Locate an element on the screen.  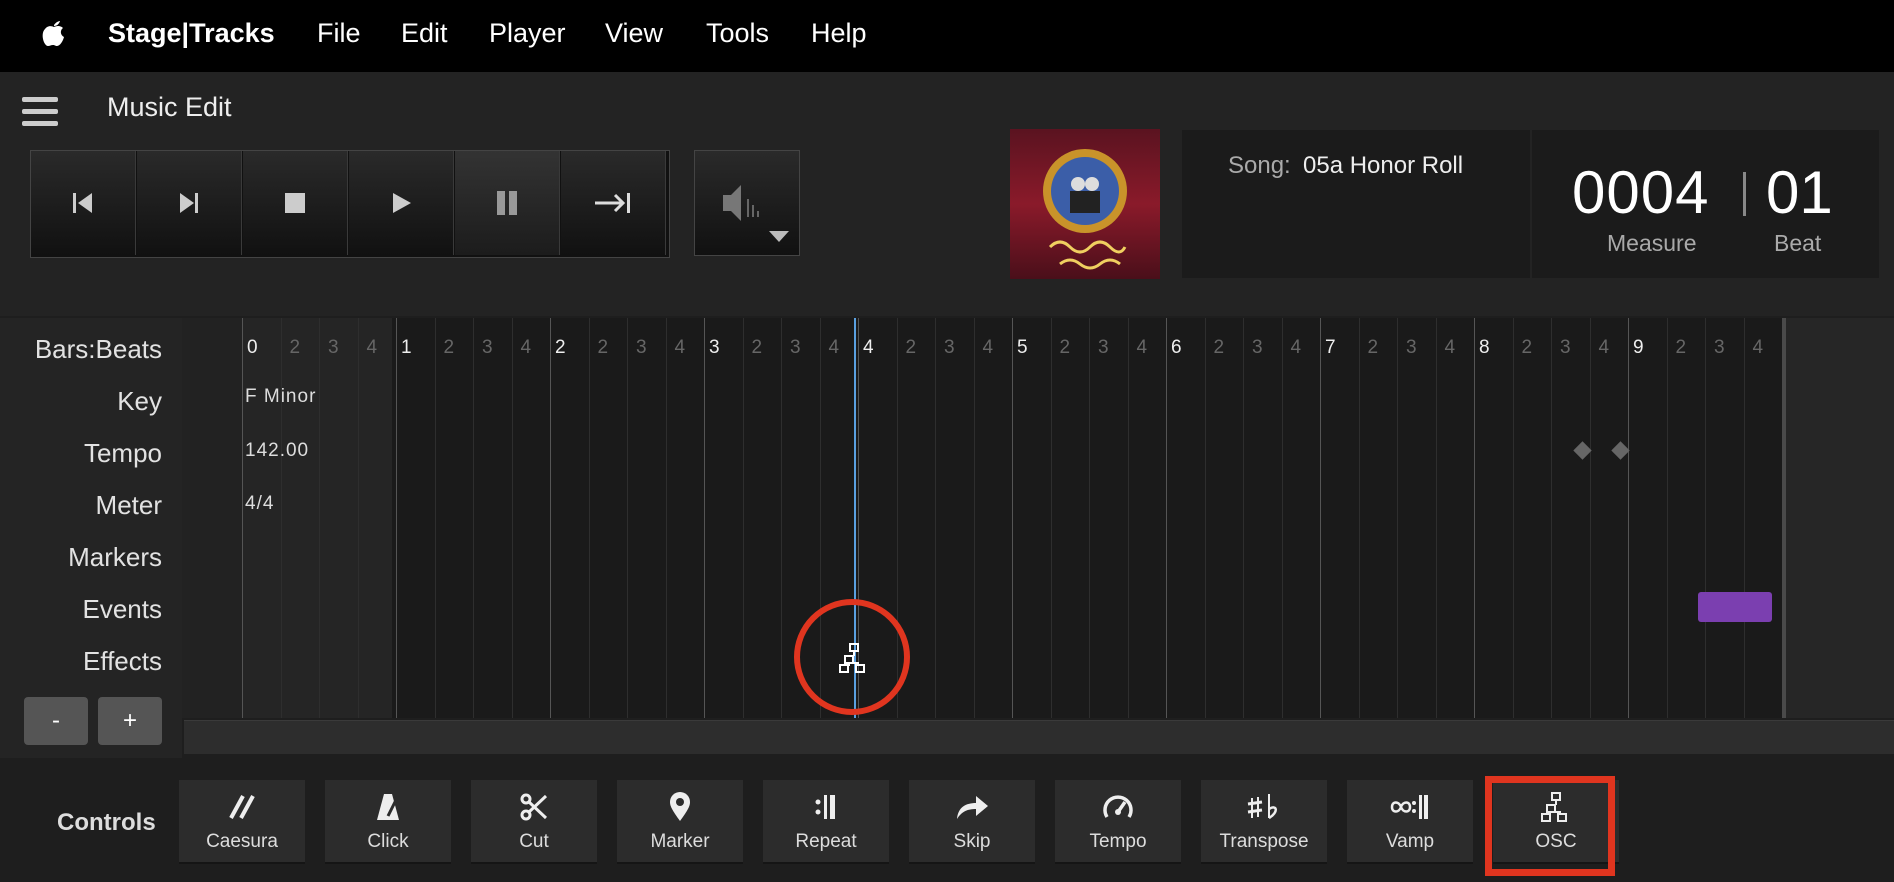
timeline-scrollbar is located at coordinates (1039, 737).